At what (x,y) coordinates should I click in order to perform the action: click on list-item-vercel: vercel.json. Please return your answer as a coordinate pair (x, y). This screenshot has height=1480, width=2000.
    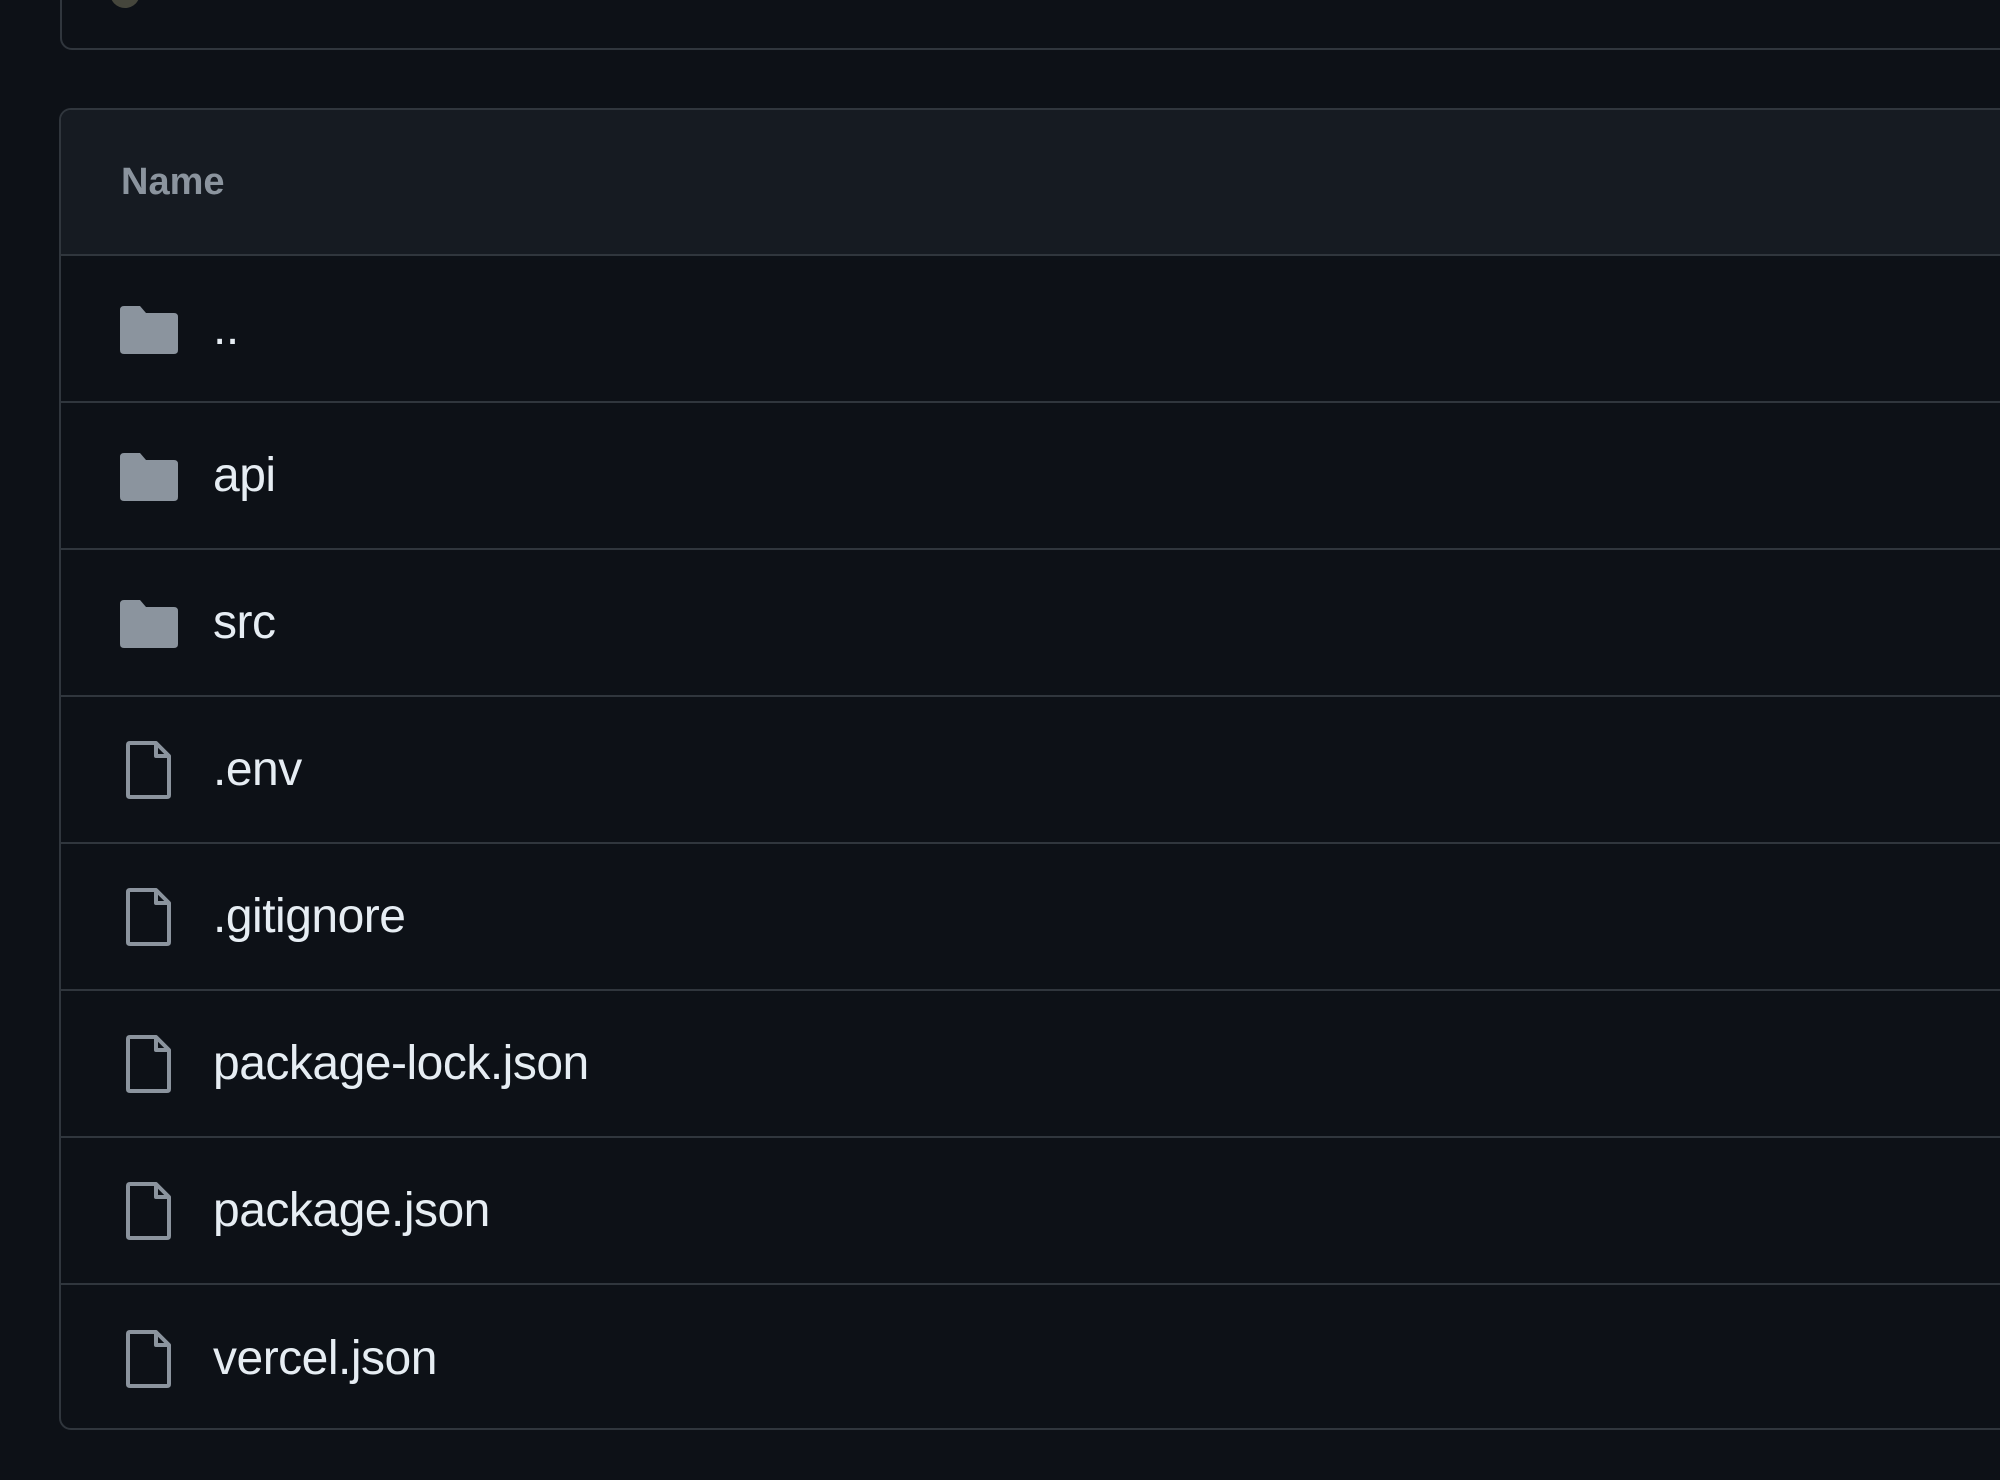
    Looking at the image, I should click on (1030, 1356).